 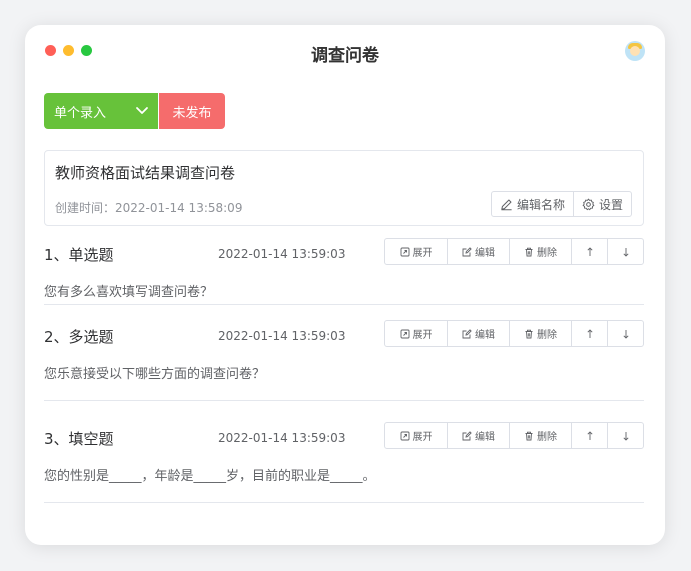 I want to click on question-title: 3、填空题, so click(x=79, y=439).